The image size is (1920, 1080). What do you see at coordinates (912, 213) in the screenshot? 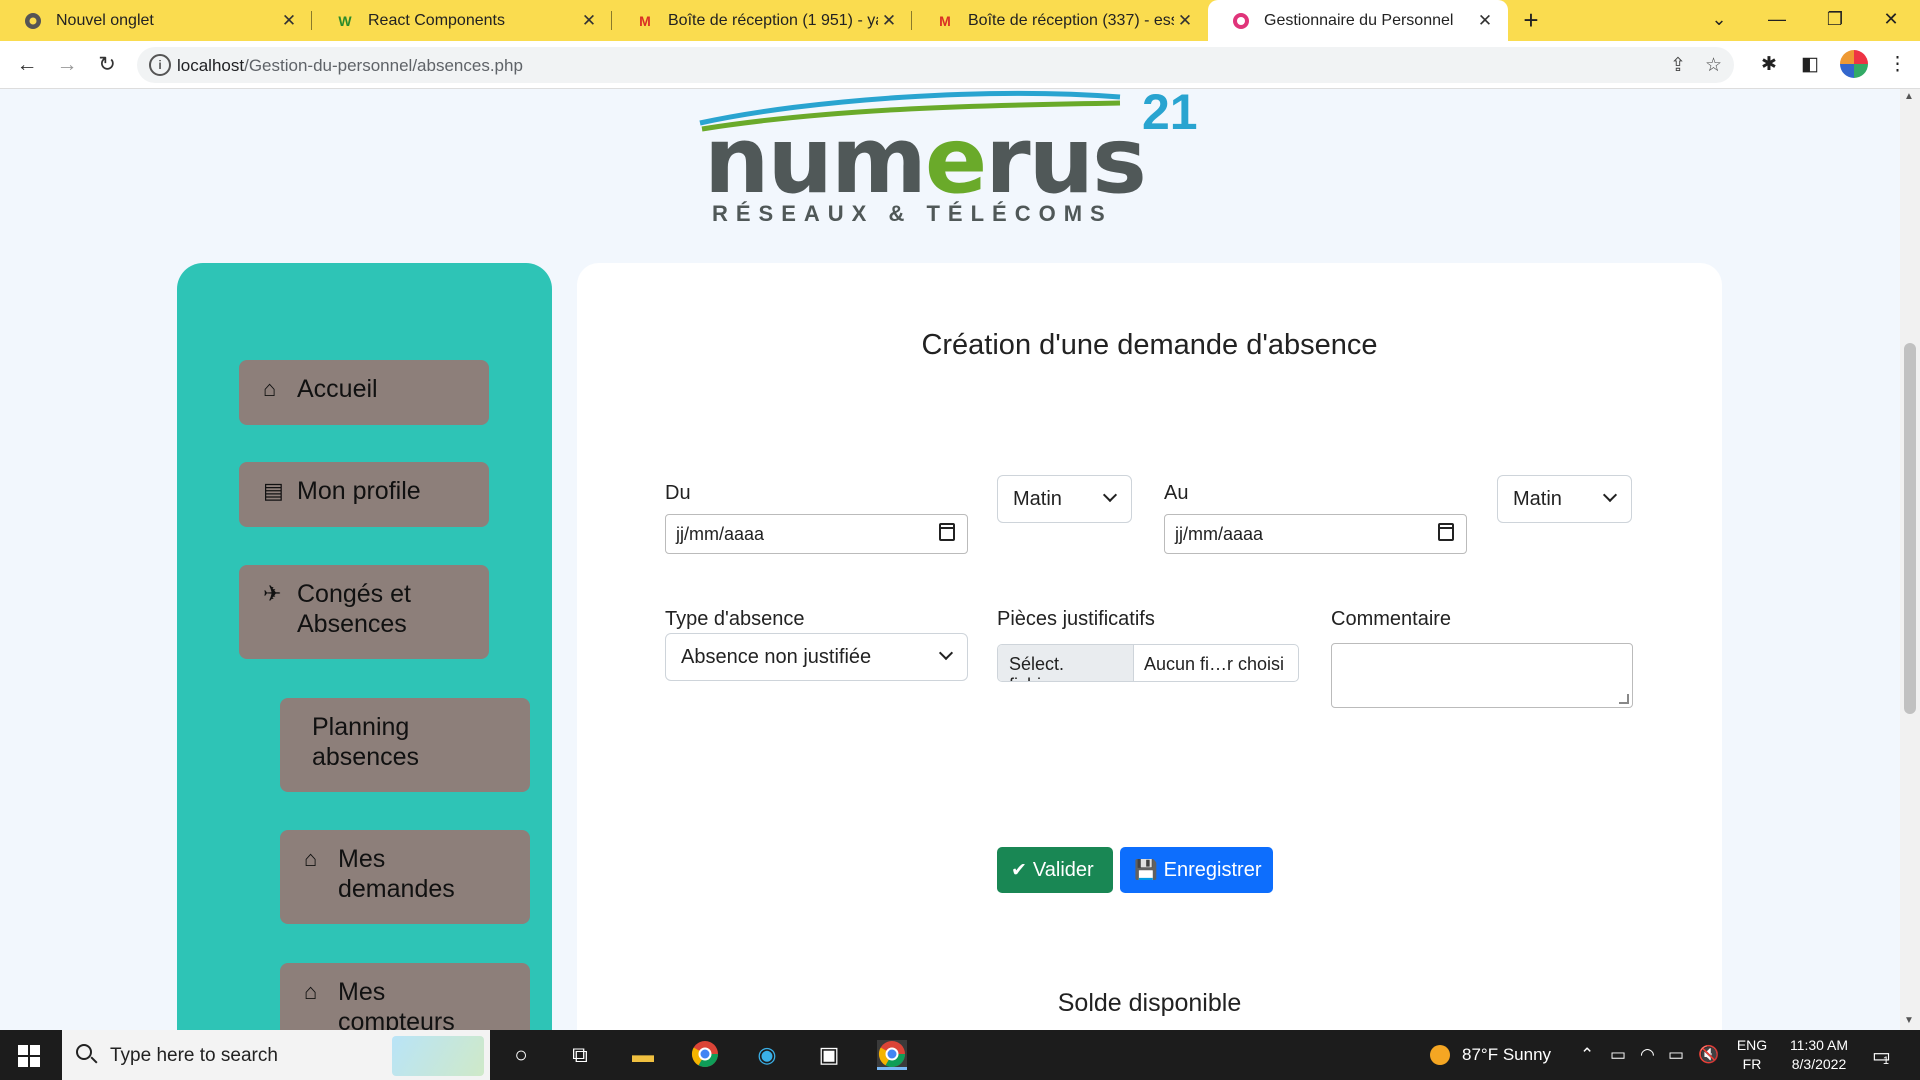
I see `logo-subtitle: RÉSEAUX & TÉLÉCOMS` at bounding box center [912, 213].